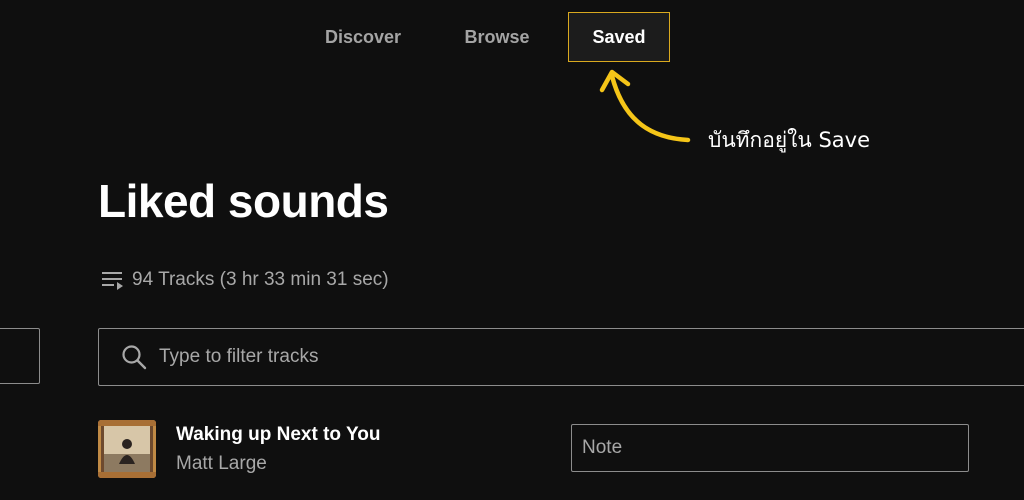 Image resolution: width=1024 pixels, height=500 pixels. What do you see at coordinates (538, 449) in the screenshot?
I see `list-item: Waking up Next to You Matt Large` at bounding box center [538, 449].